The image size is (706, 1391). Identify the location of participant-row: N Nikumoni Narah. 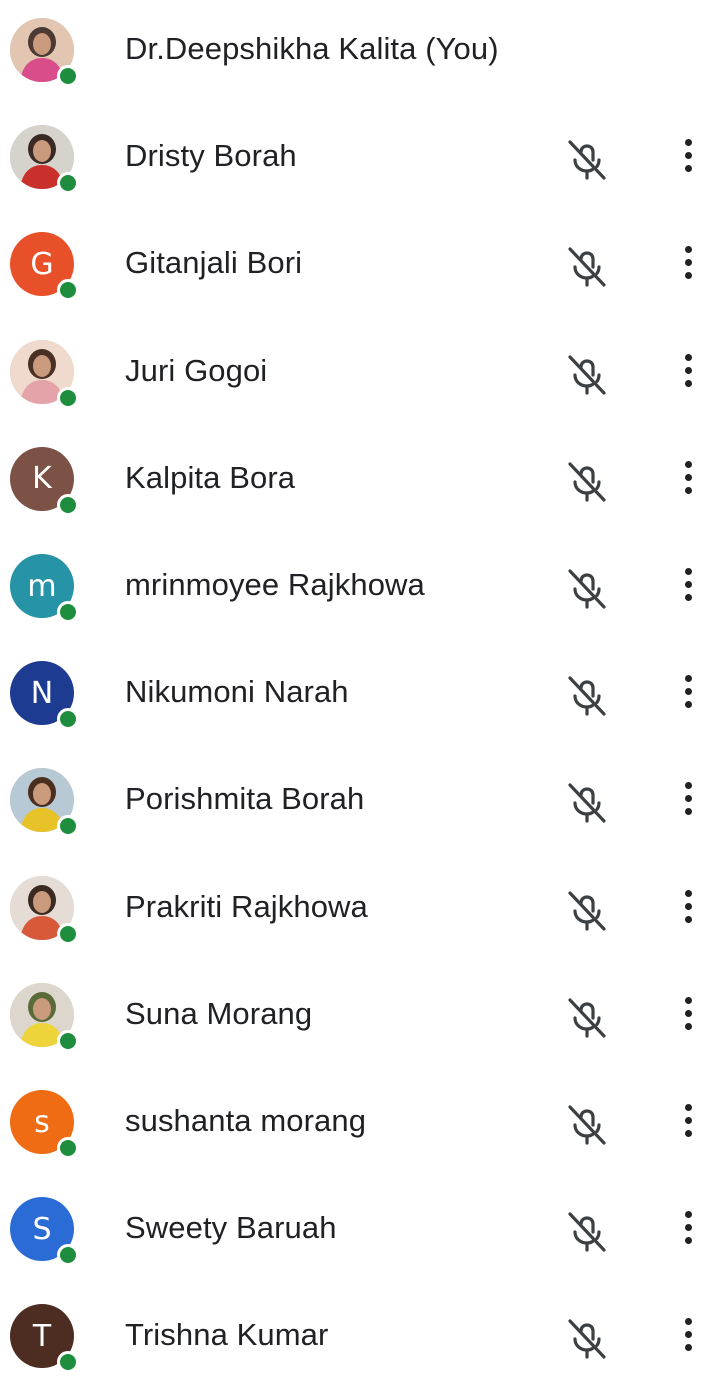
(353, 694).